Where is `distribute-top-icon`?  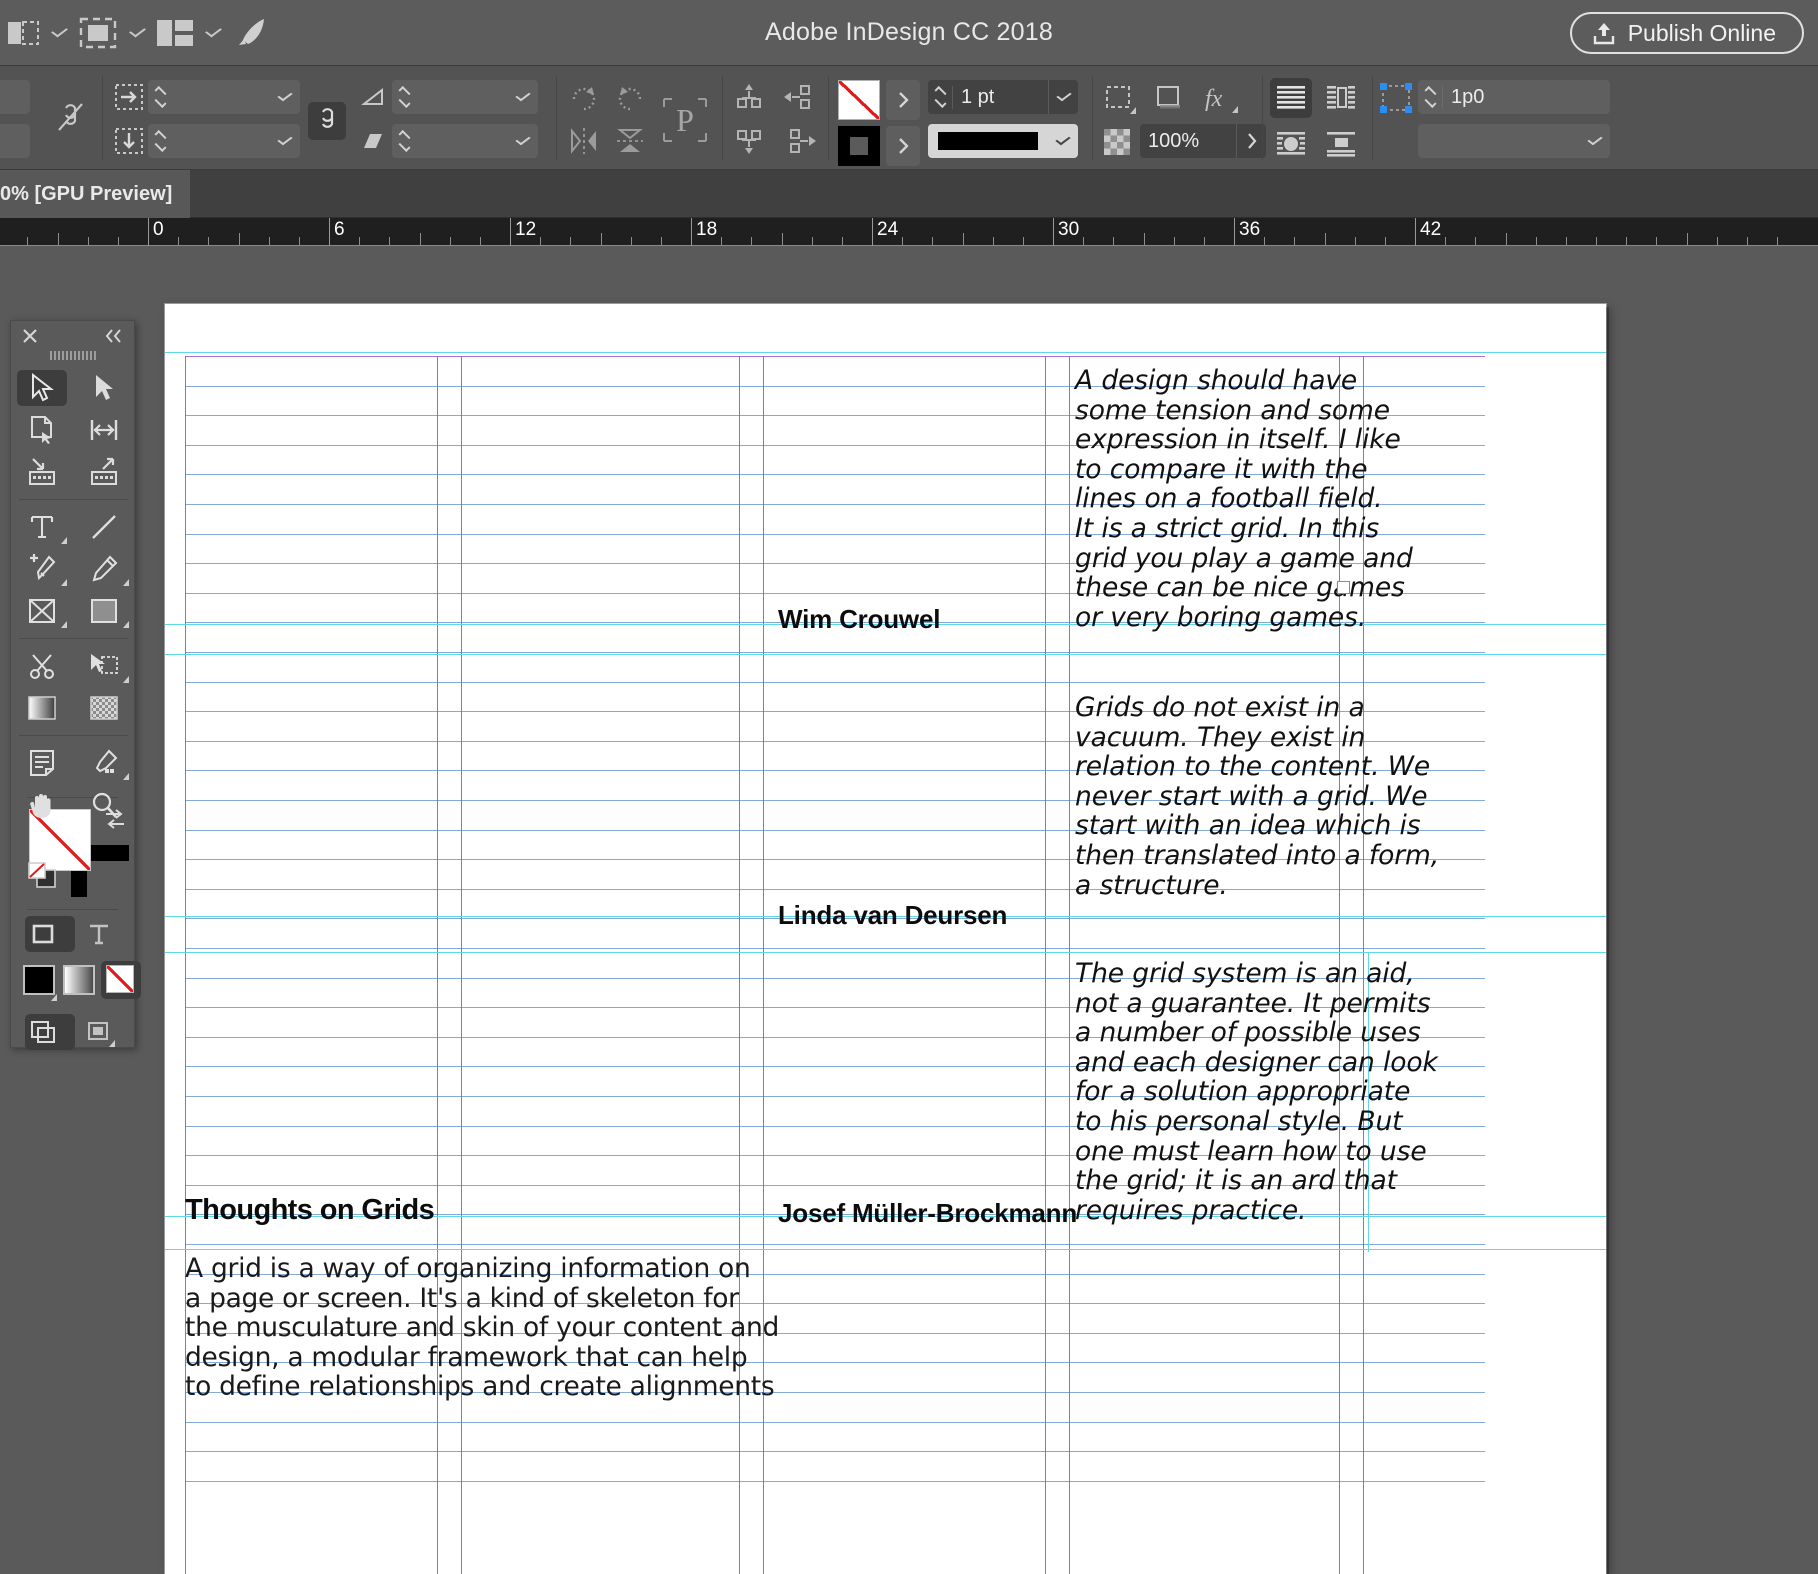
distribute-top-icon is located at coordinates (749, 97).